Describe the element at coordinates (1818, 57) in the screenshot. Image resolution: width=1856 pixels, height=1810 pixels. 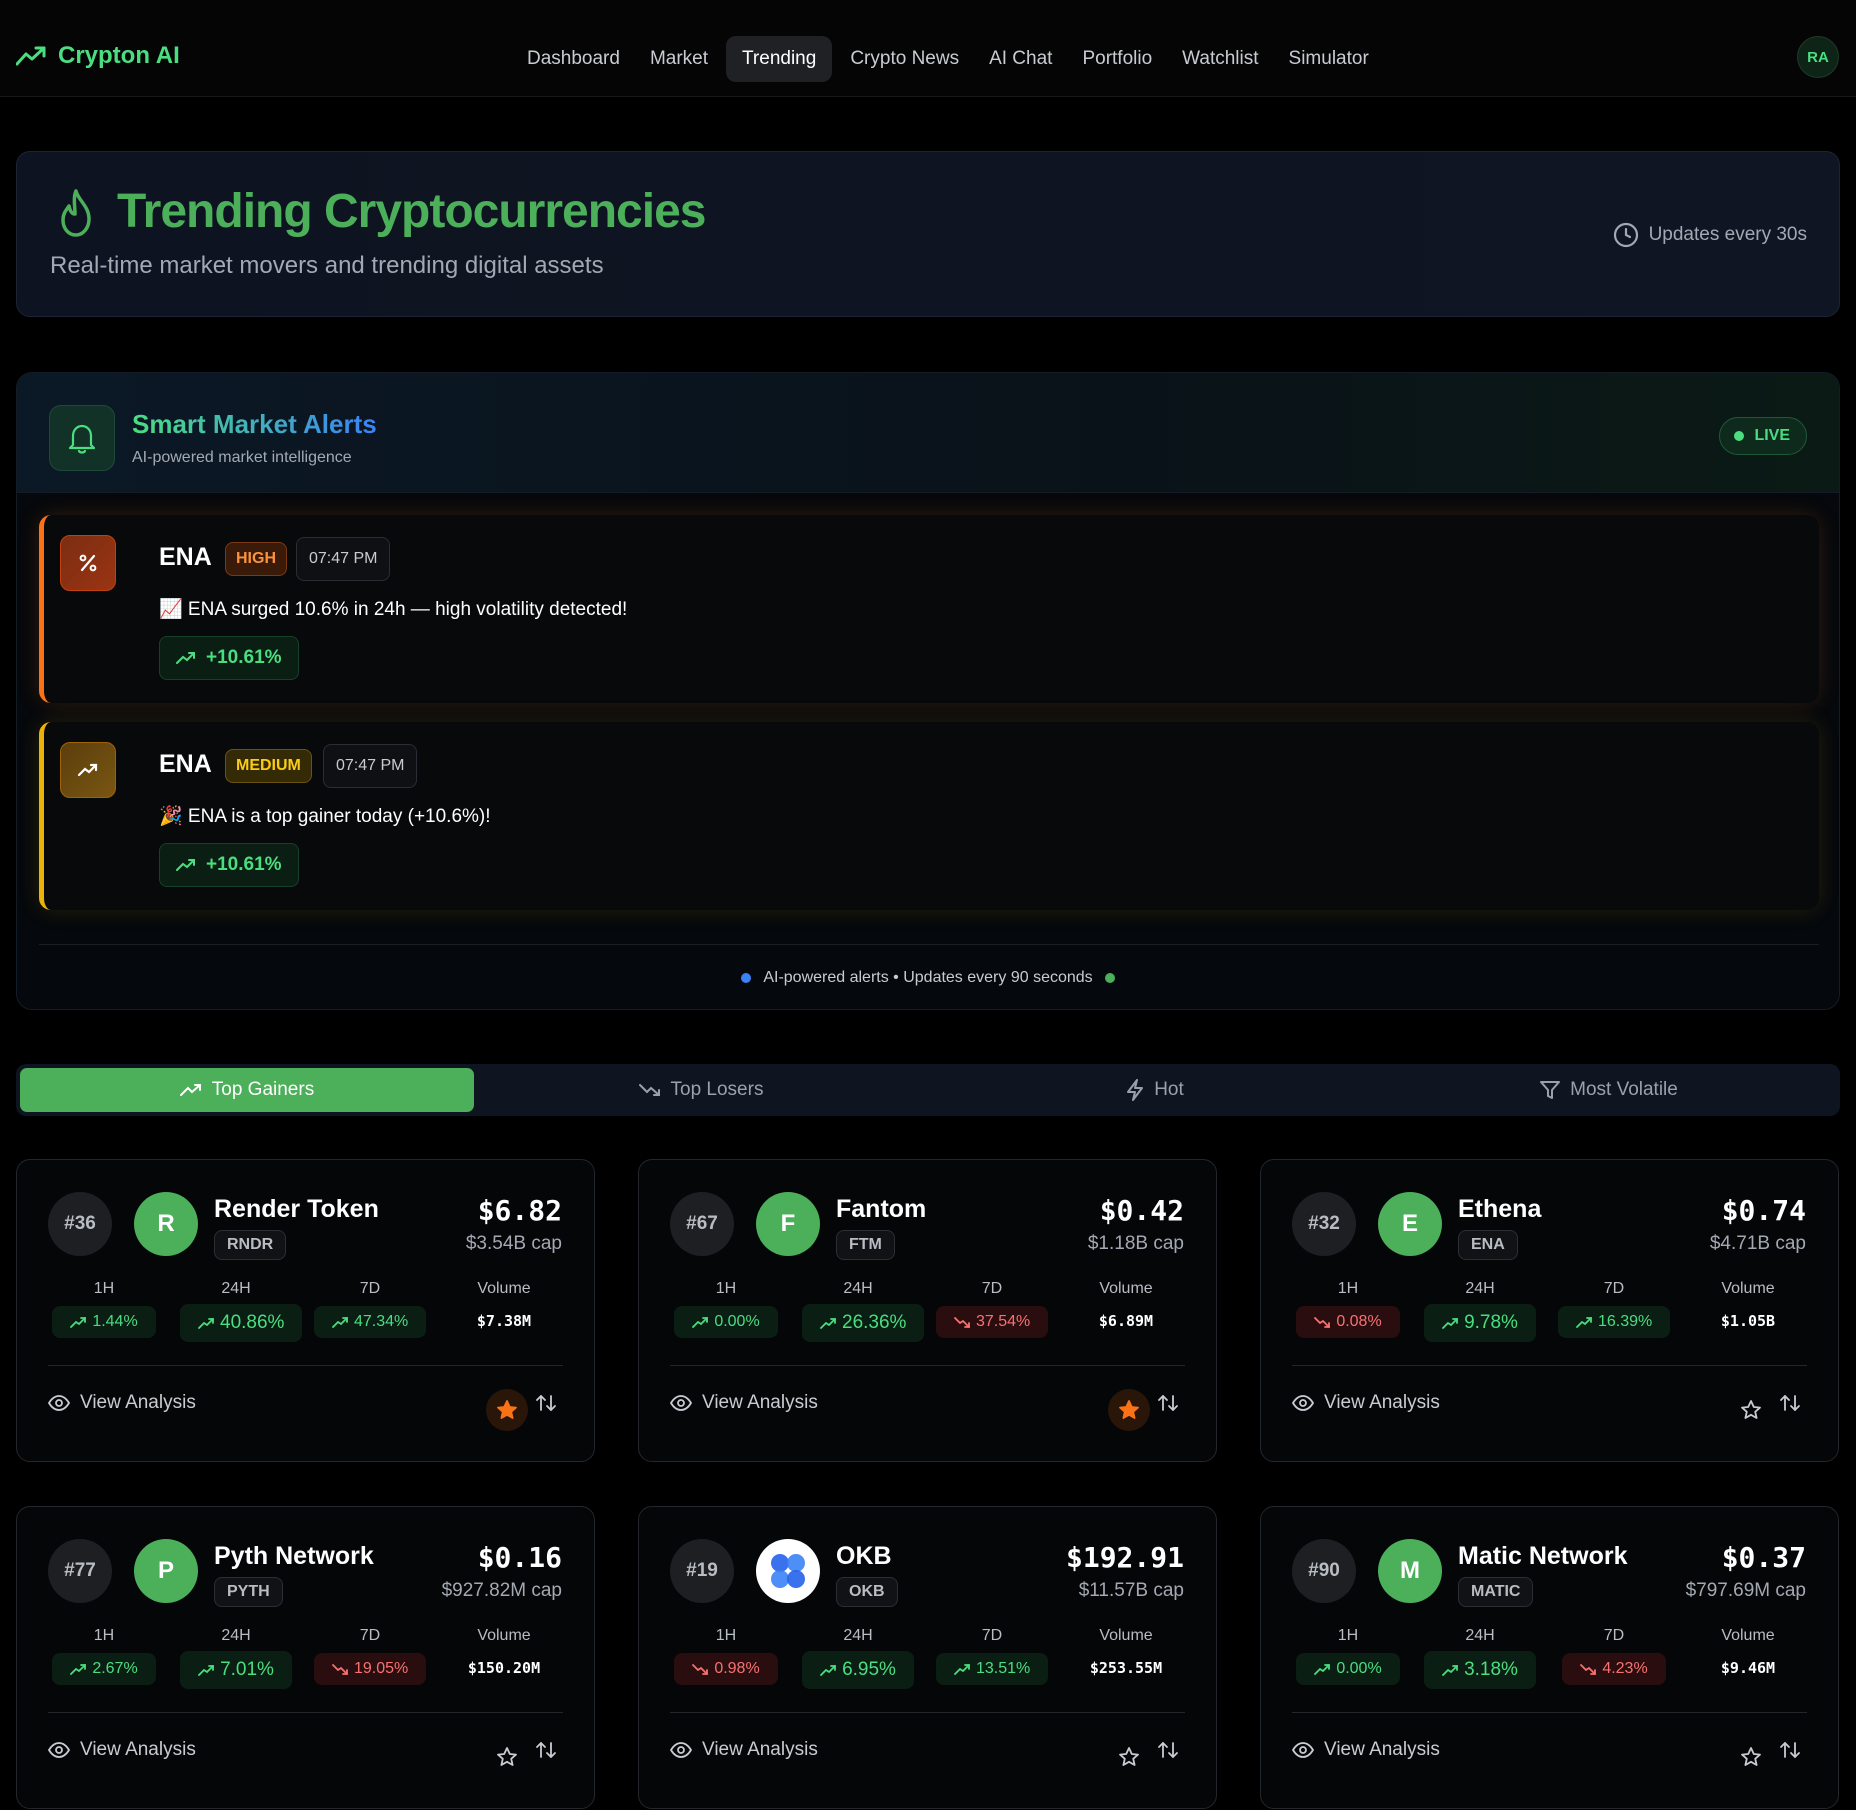
I see `avatar: RA` at that location.